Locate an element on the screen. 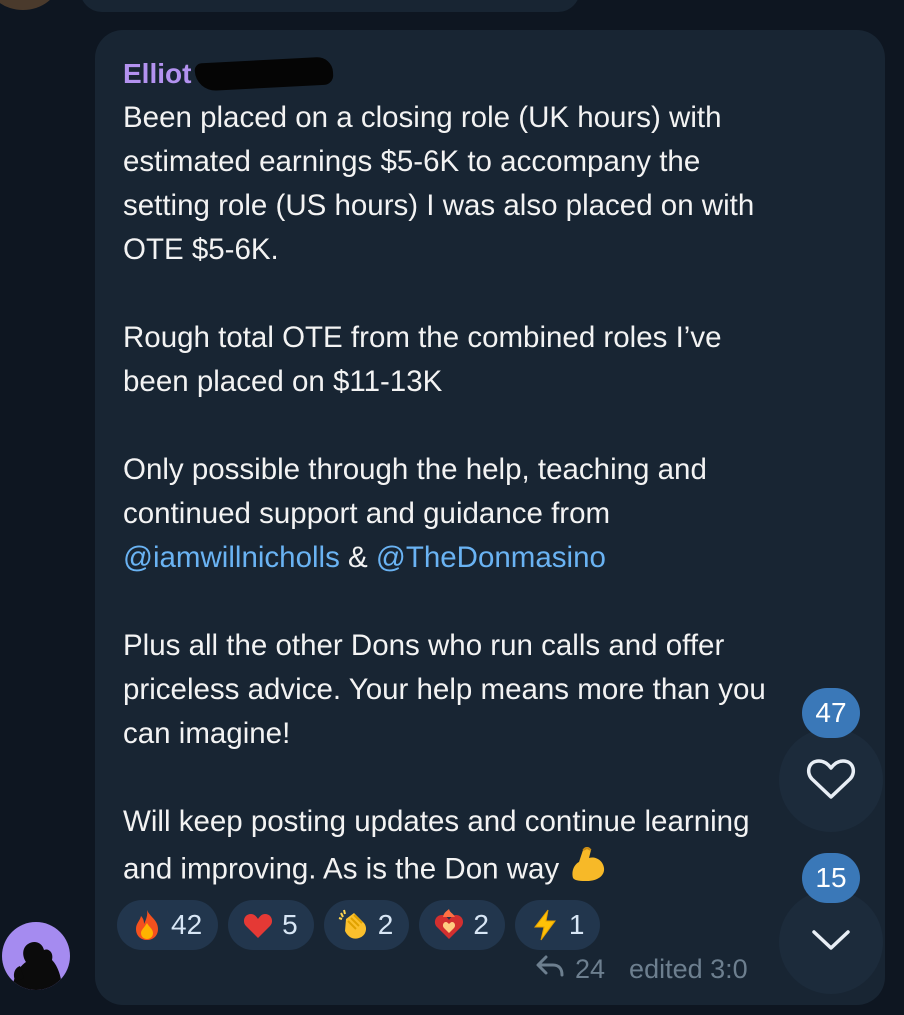 Image resolution: width=904 pixels, height=1015 pixels. lightning-icon is located at coordinates (545, 925).